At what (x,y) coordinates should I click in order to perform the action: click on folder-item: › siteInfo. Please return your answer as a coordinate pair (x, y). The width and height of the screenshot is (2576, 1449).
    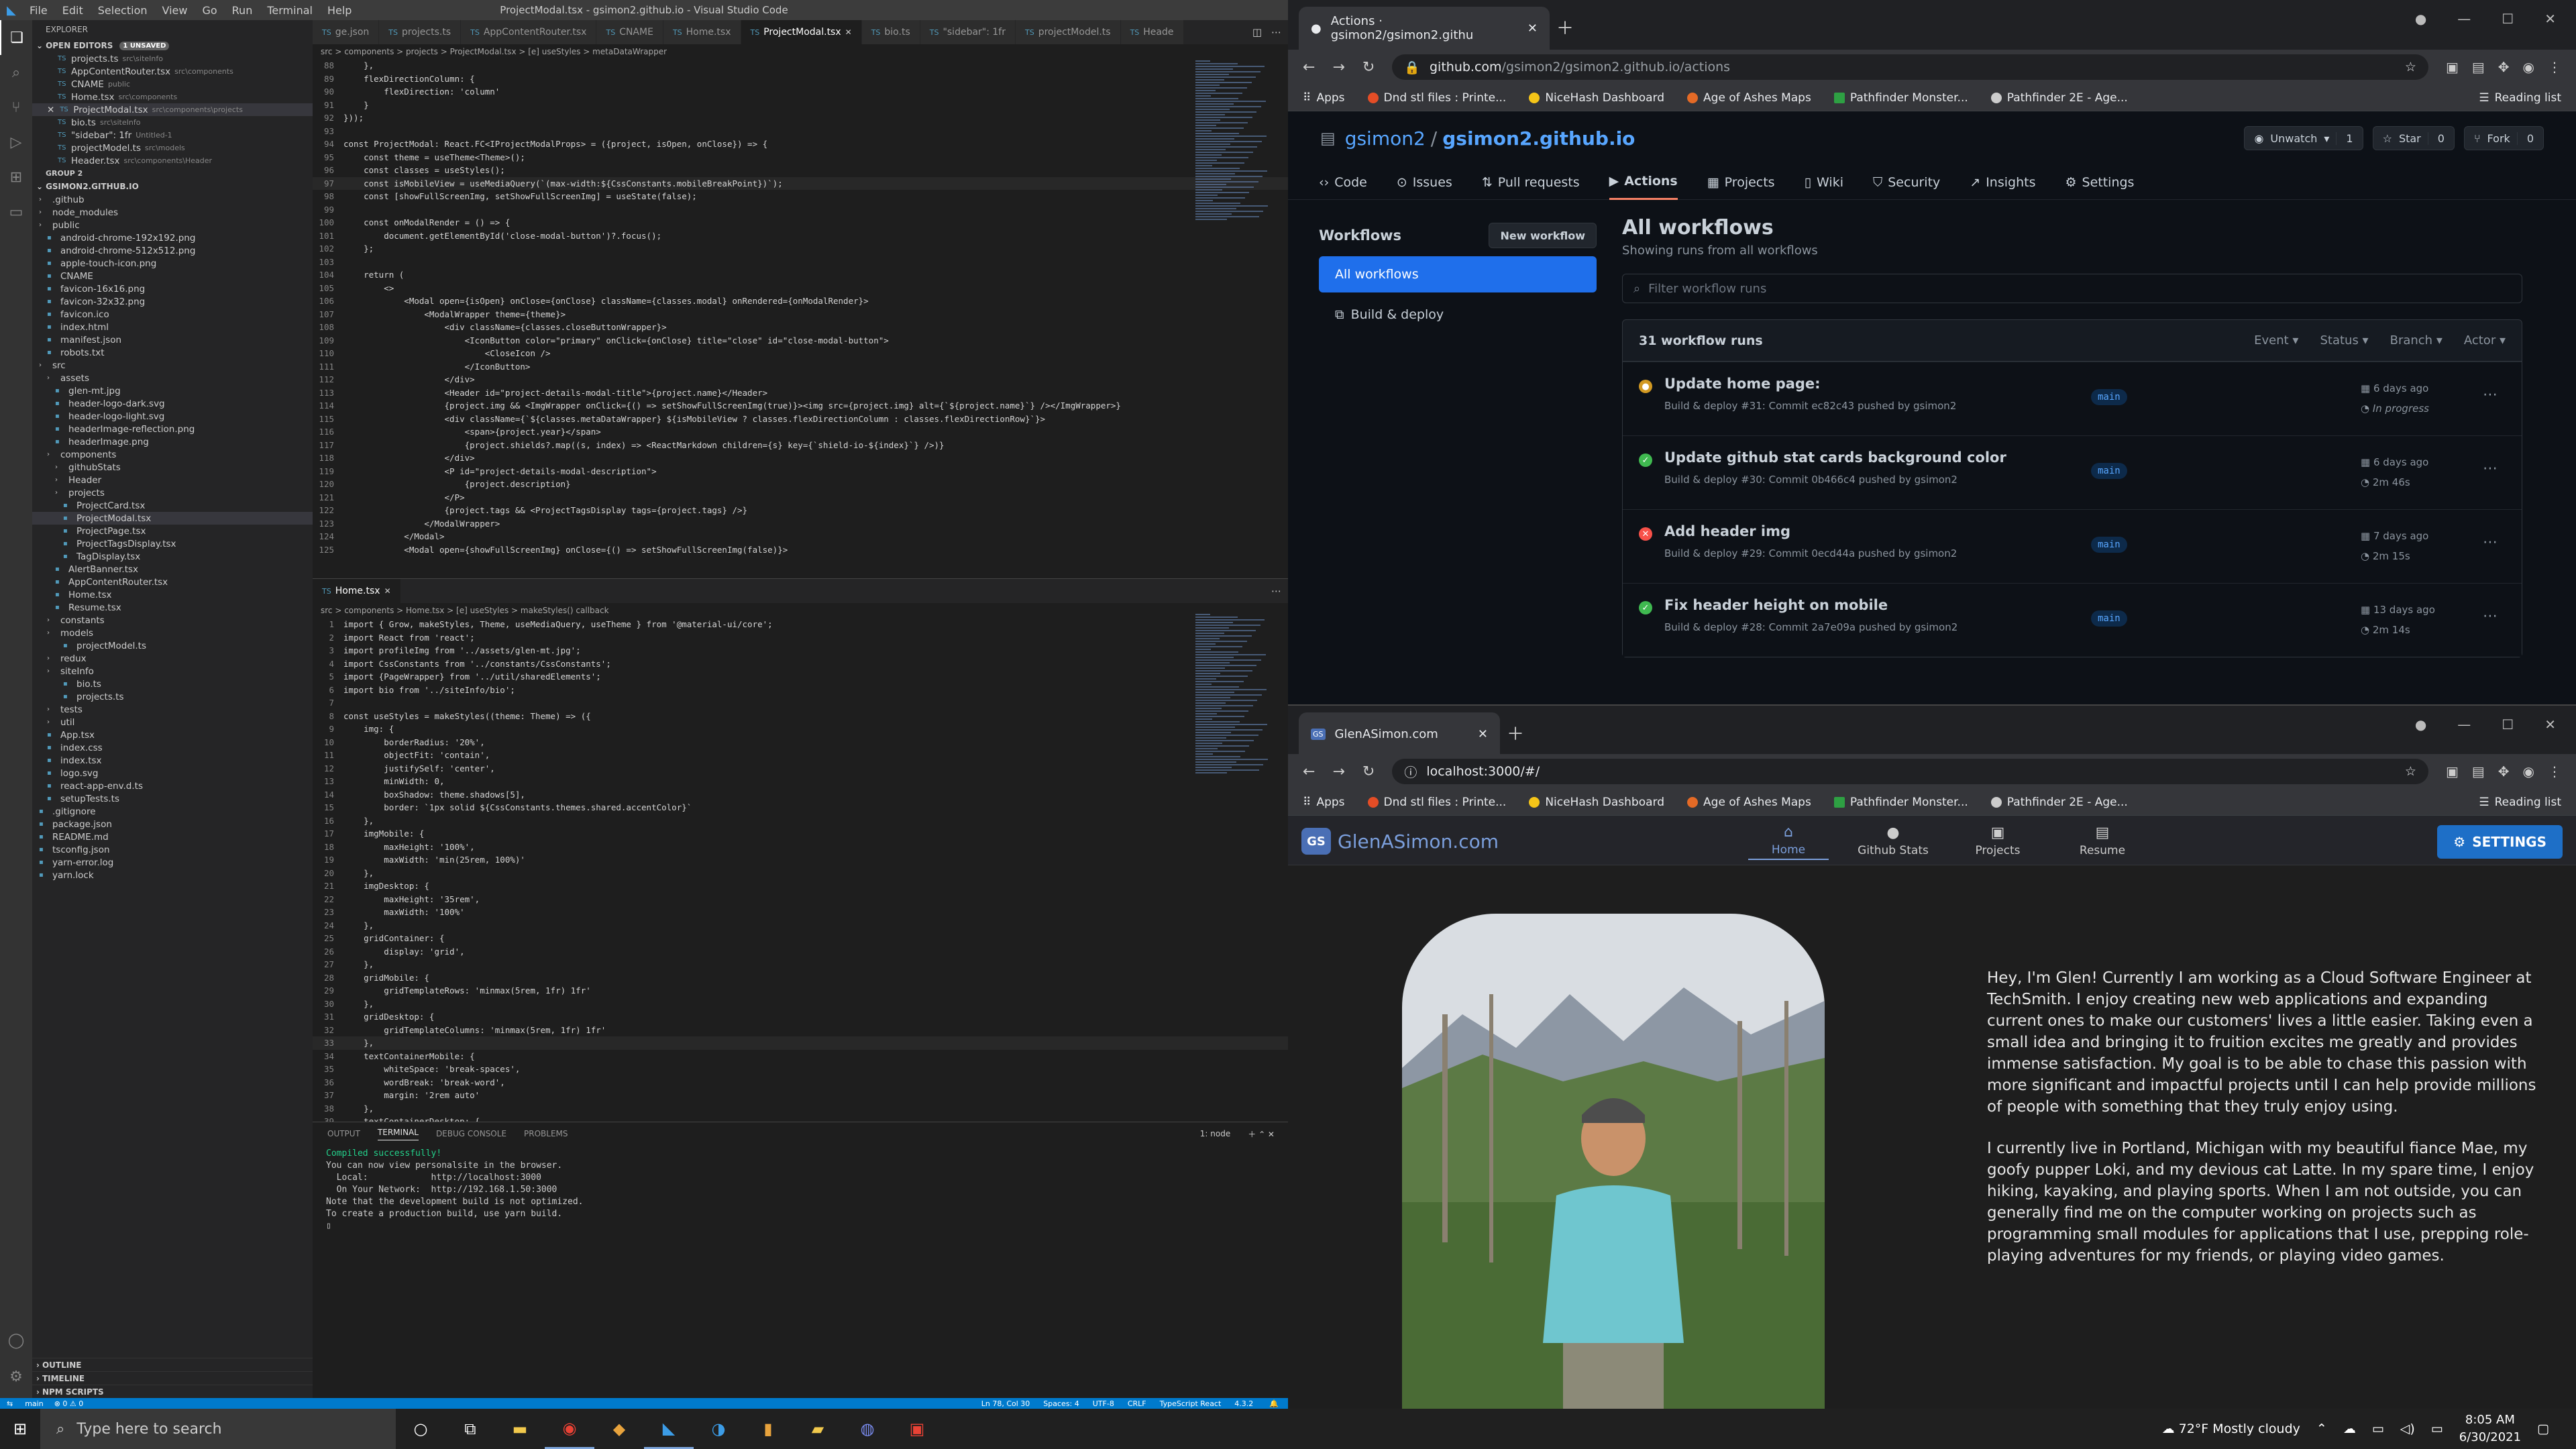
    Looking at the image, I should click on (172, 671).